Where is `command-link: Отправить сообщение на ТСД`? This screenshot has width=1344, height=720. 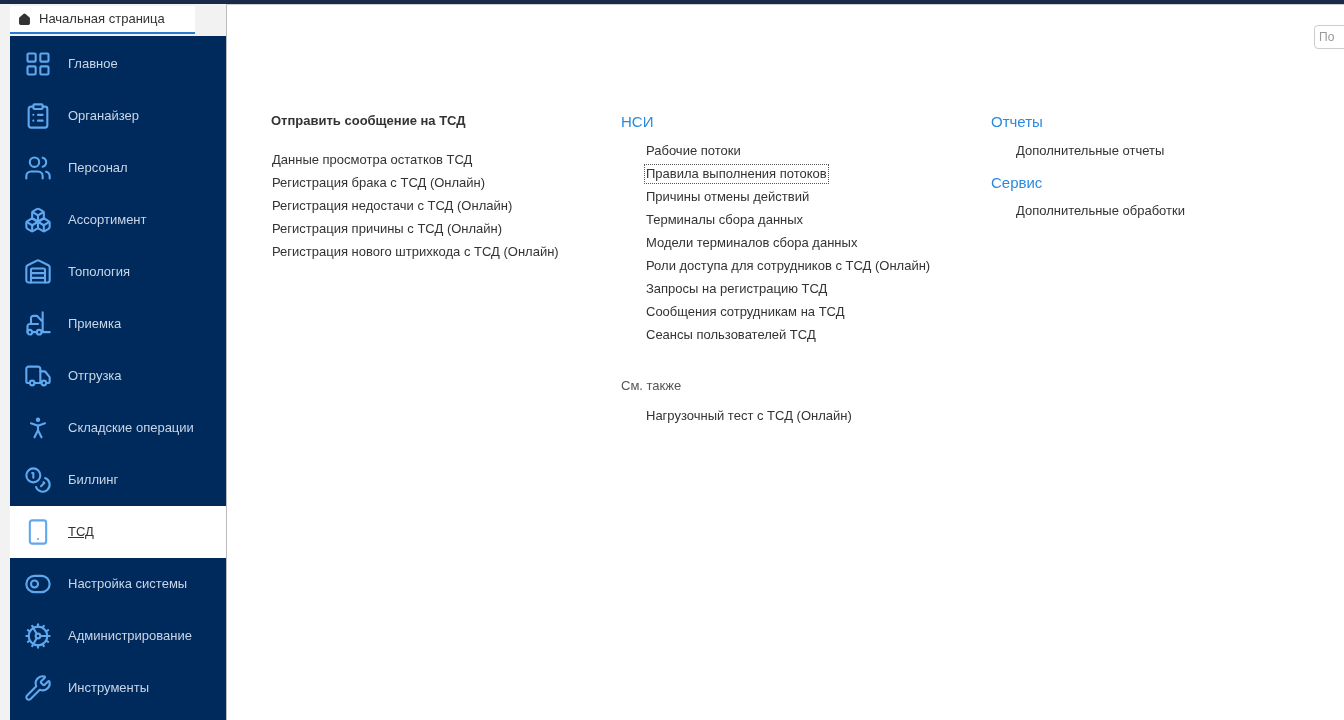
command-link: Отправить сообщение на ТСД is located at coordinates (368, 121).